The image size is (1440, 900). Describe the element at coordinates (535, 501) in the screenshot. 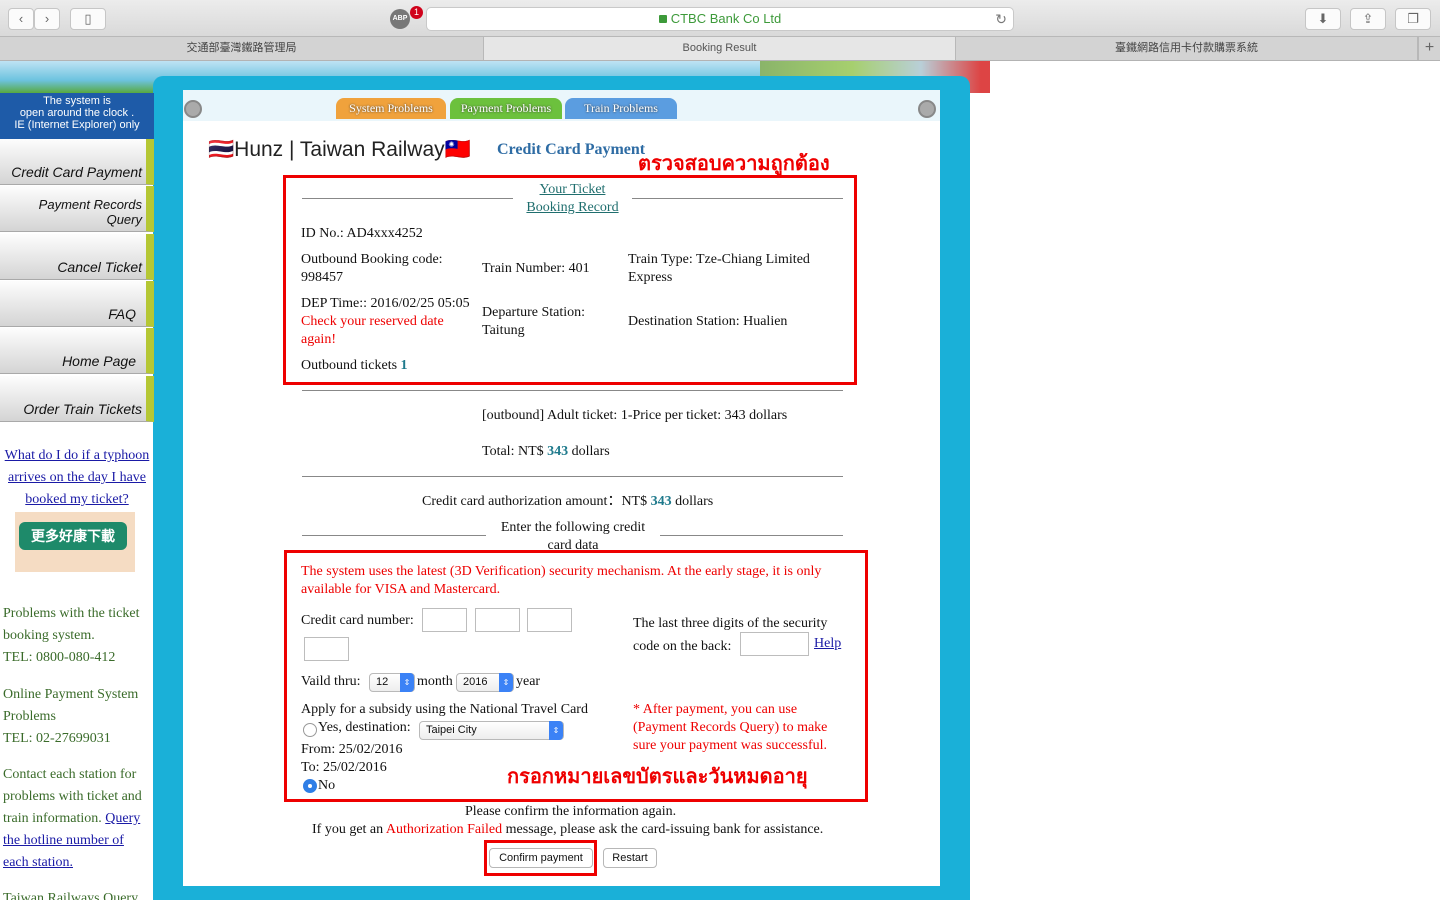

I see `auth-label: Credit card authorization amount：NT$` at that location.